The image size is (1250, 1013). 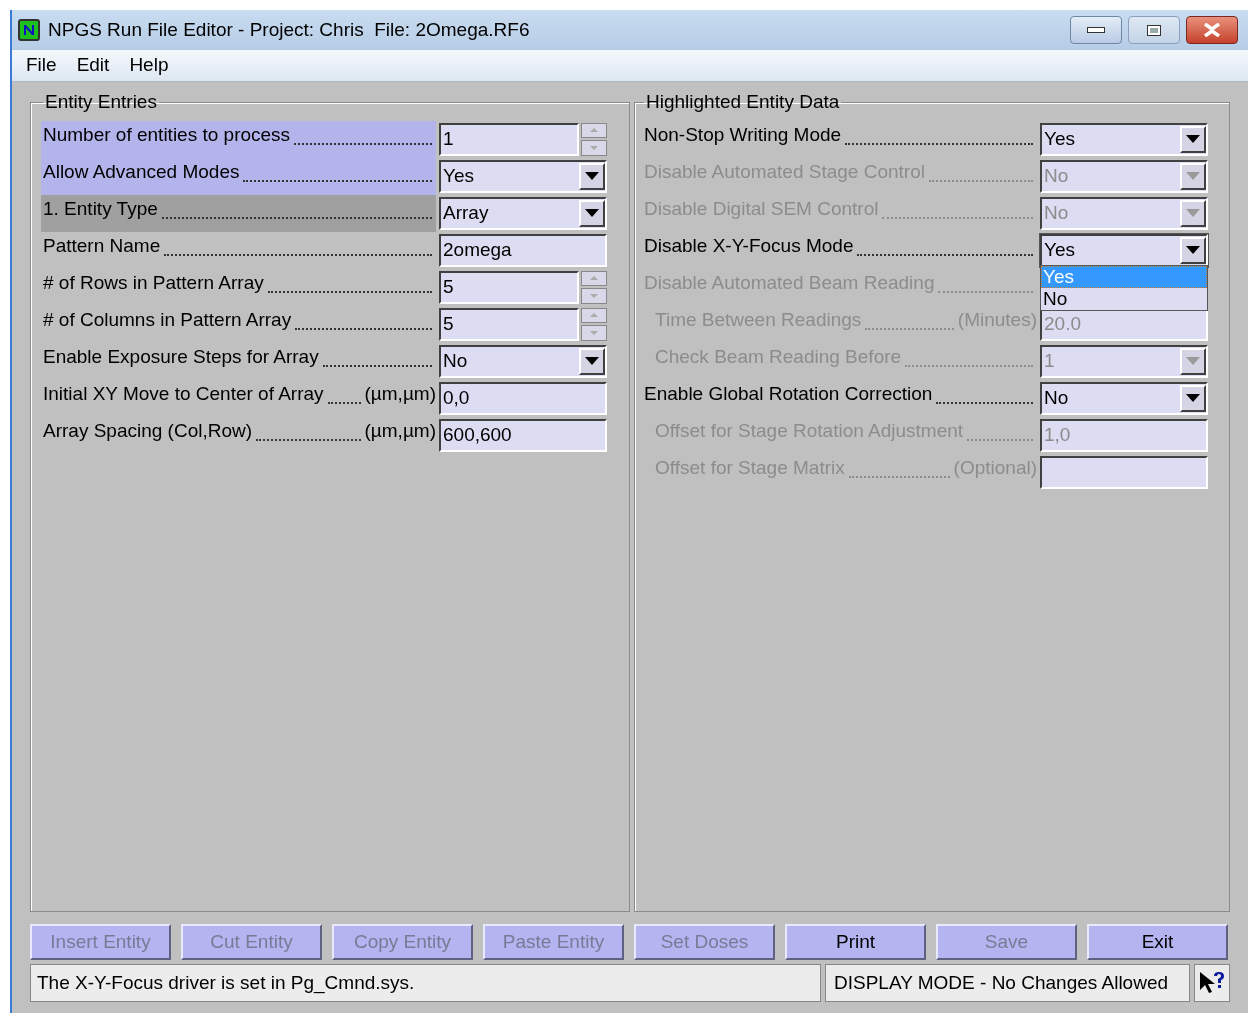 I want to click on display-mode-status: DISPLAY MODE - No Changes Allowed, so click(x=1007, y=983).